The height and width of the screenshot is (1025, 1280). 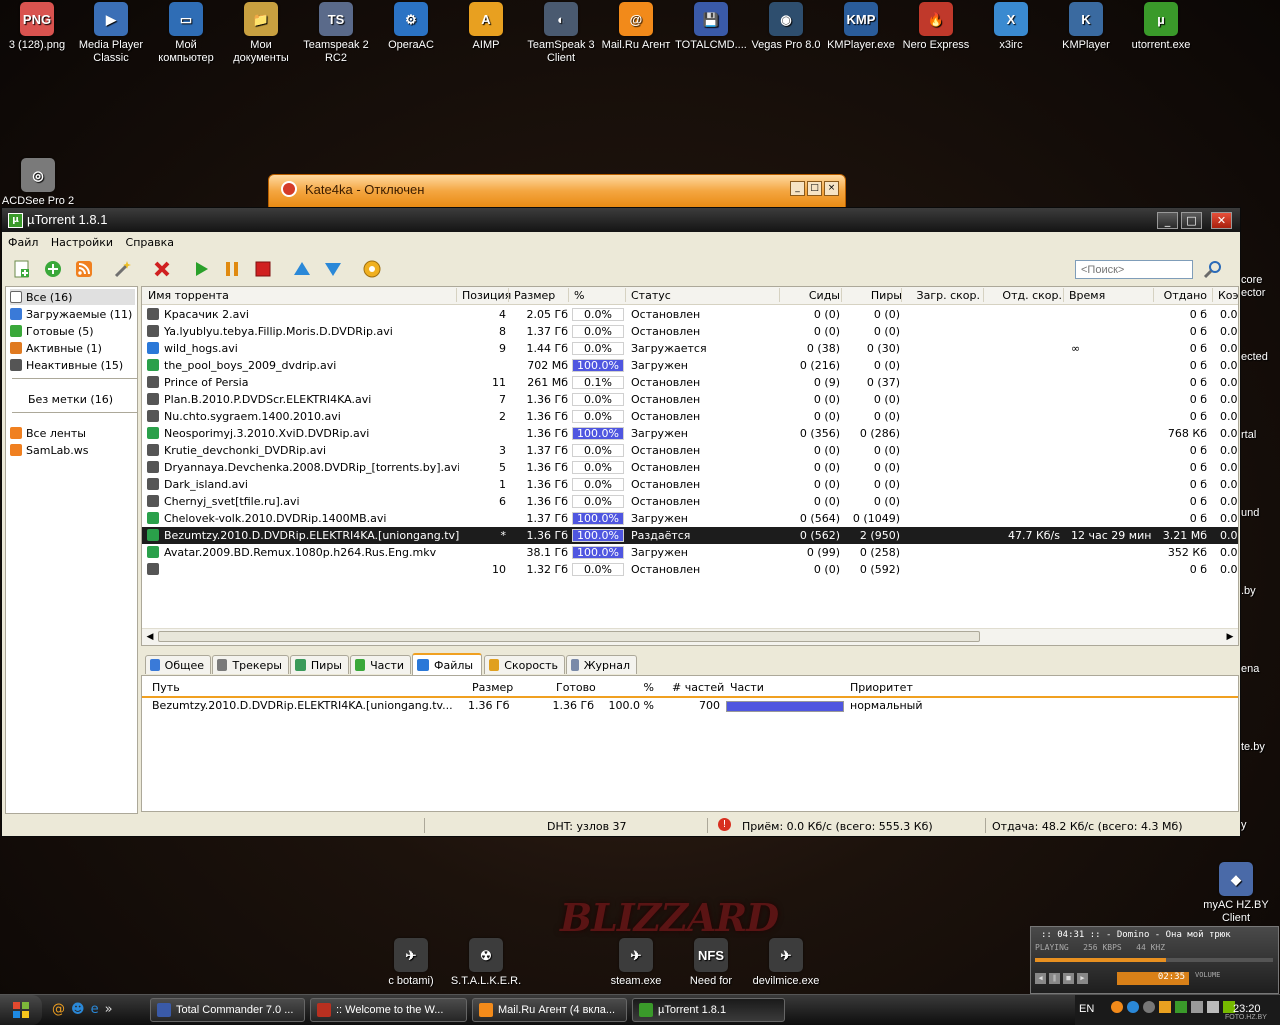 I want to click on desktop-icon: ✈devilmice.exe, so click(x=786, y=963).